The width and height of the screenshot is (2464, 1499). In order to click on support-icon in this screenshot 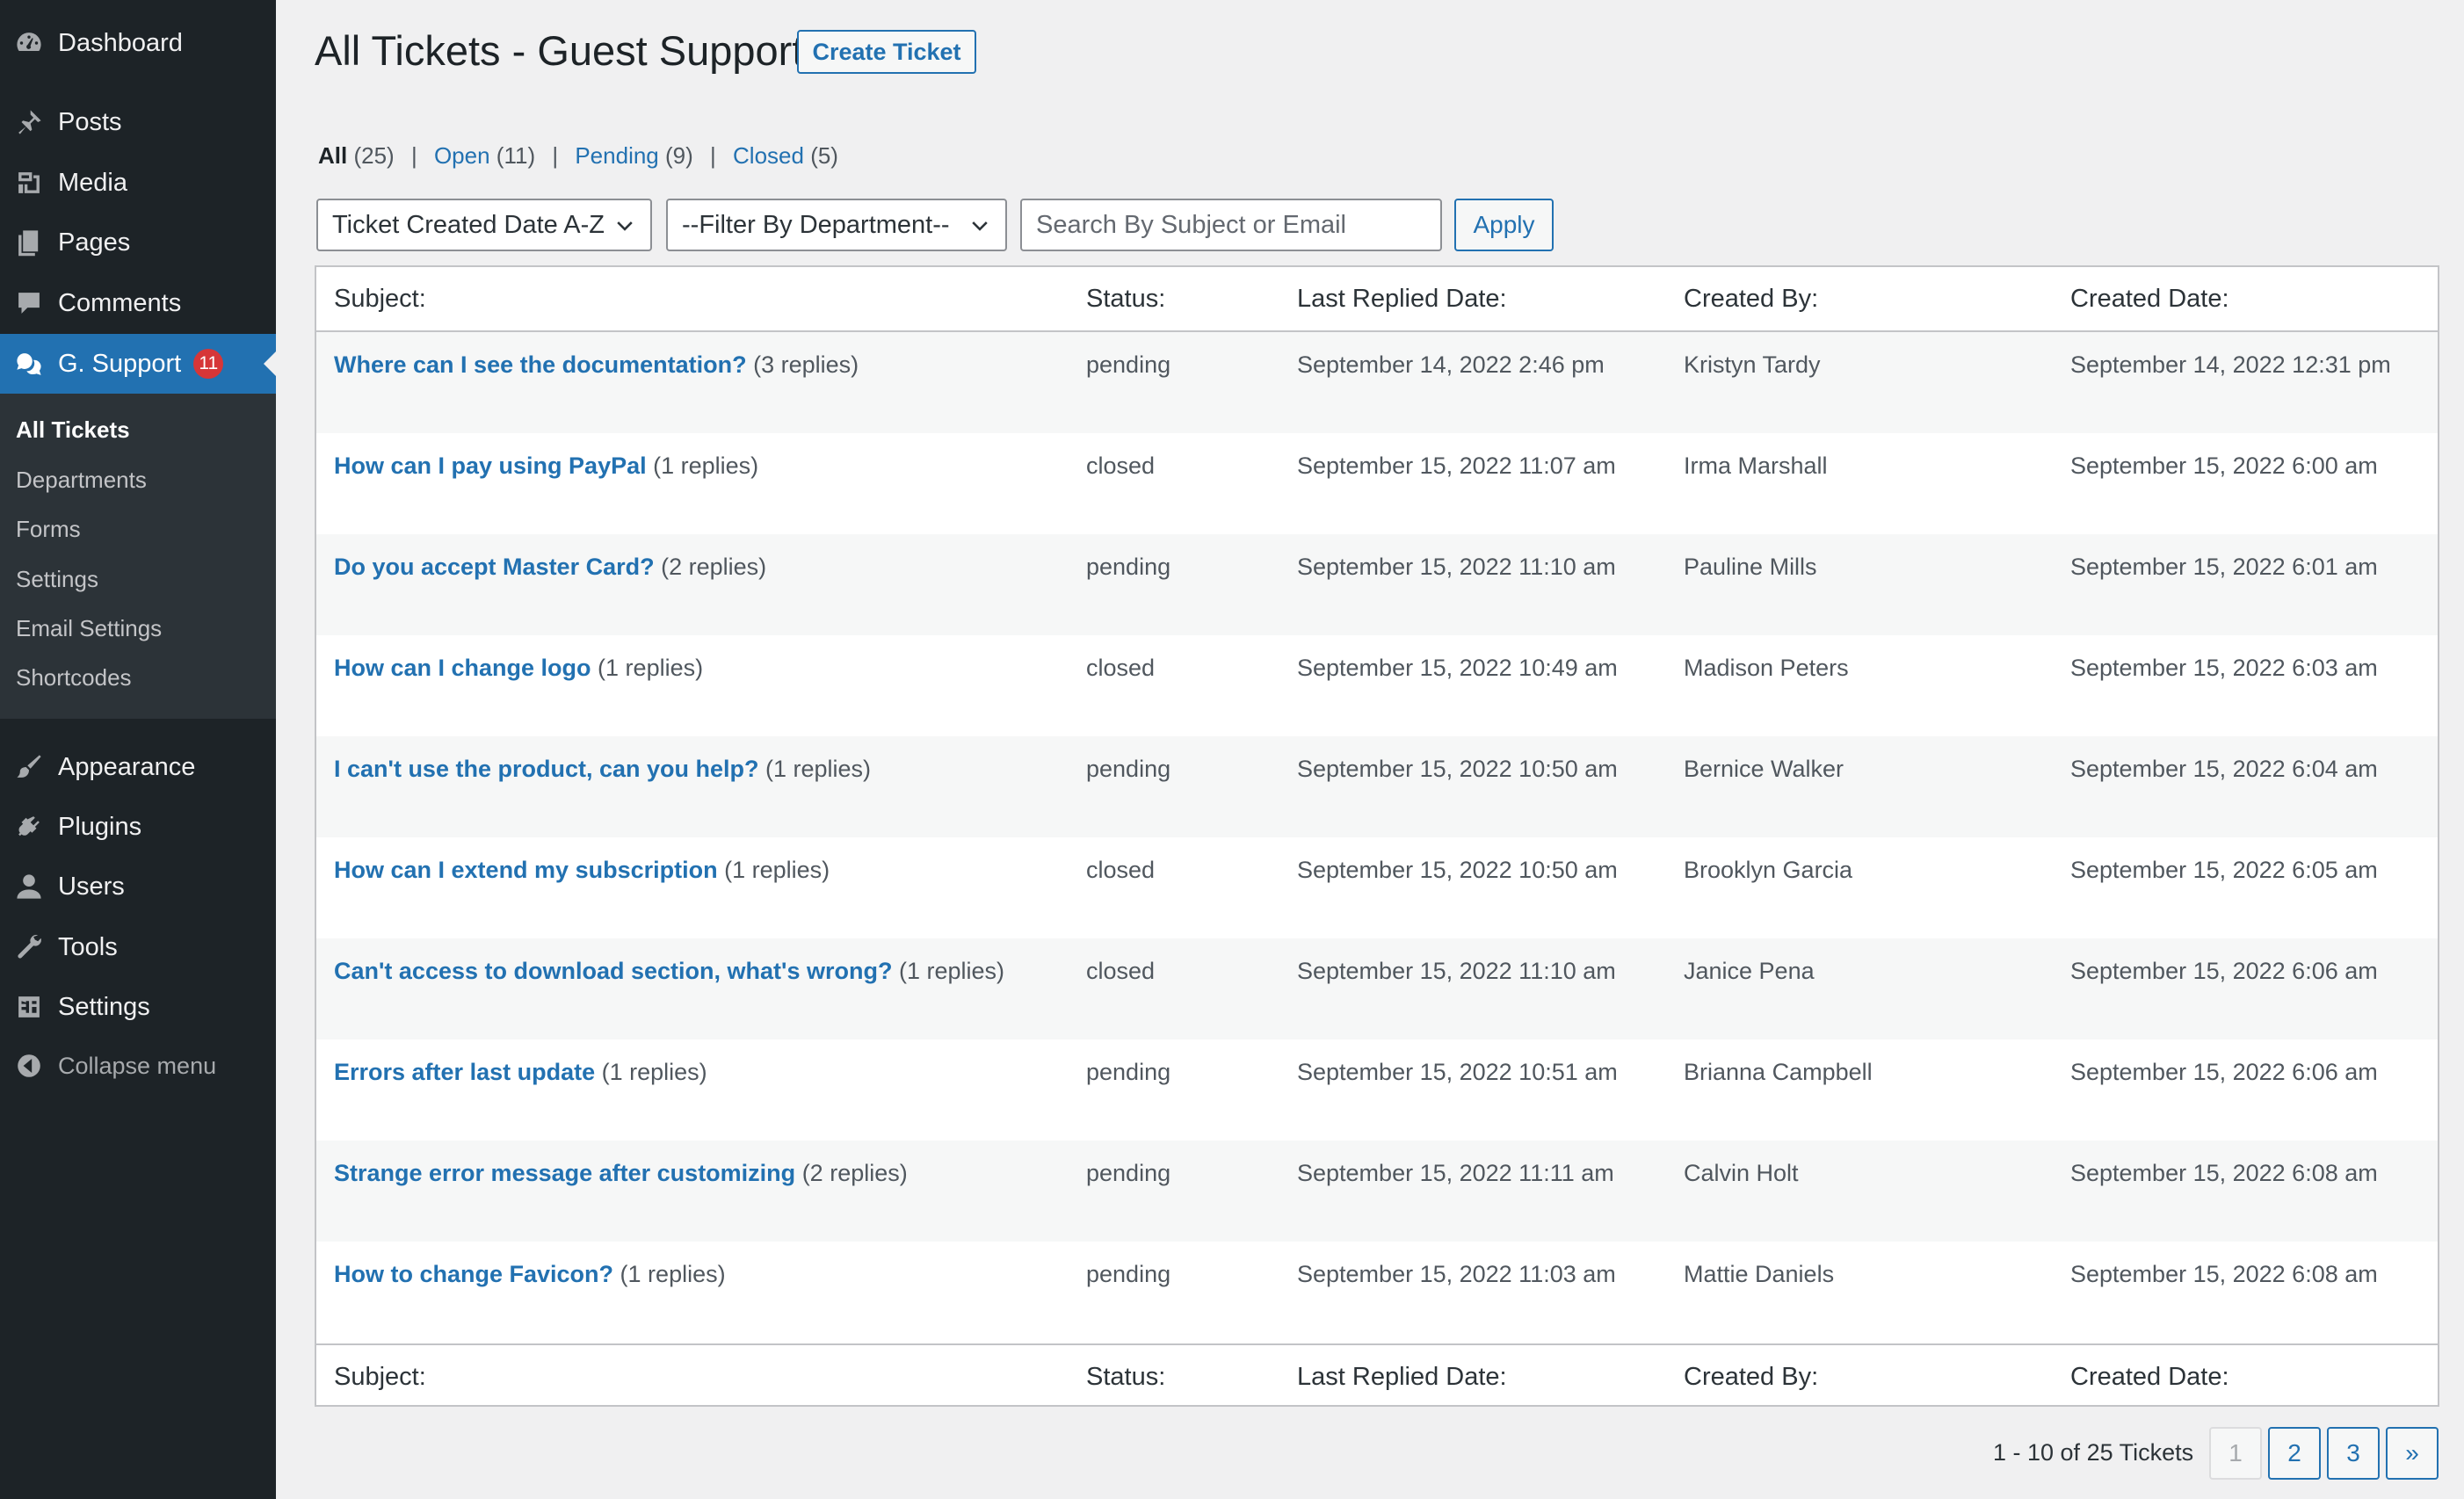, I will do `click(29, 364)`.